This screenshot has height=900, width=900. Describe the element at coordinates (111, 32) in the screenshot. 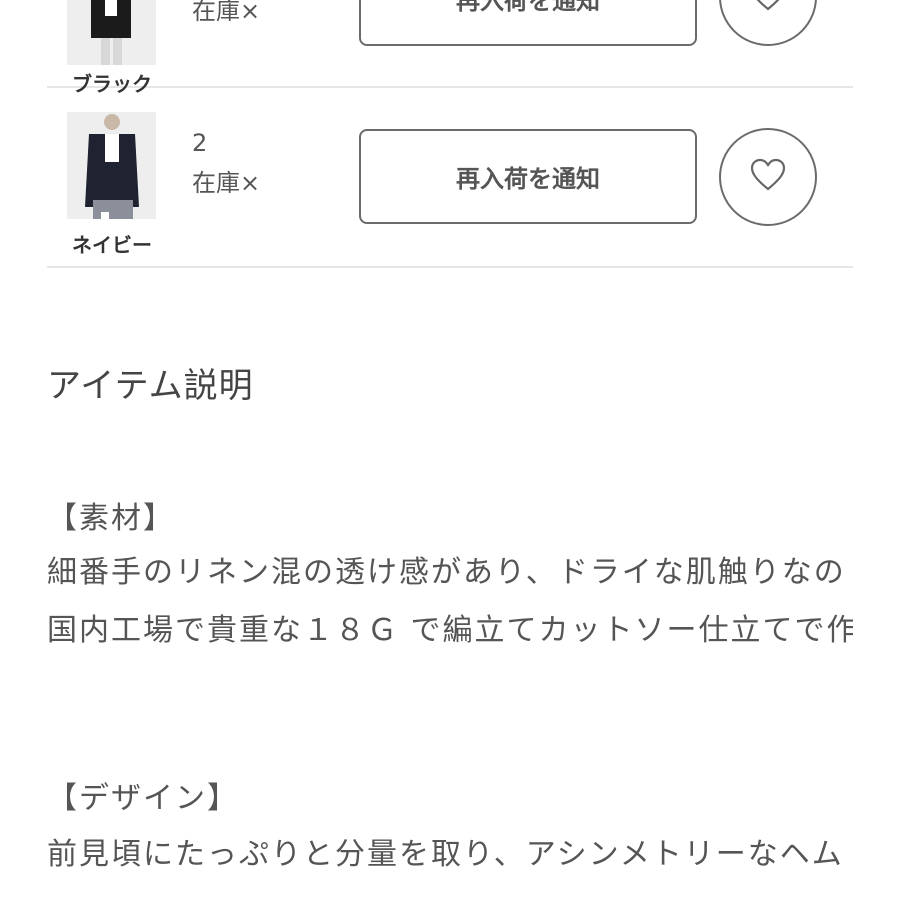

I see `product-thumbnail-black` at that location.